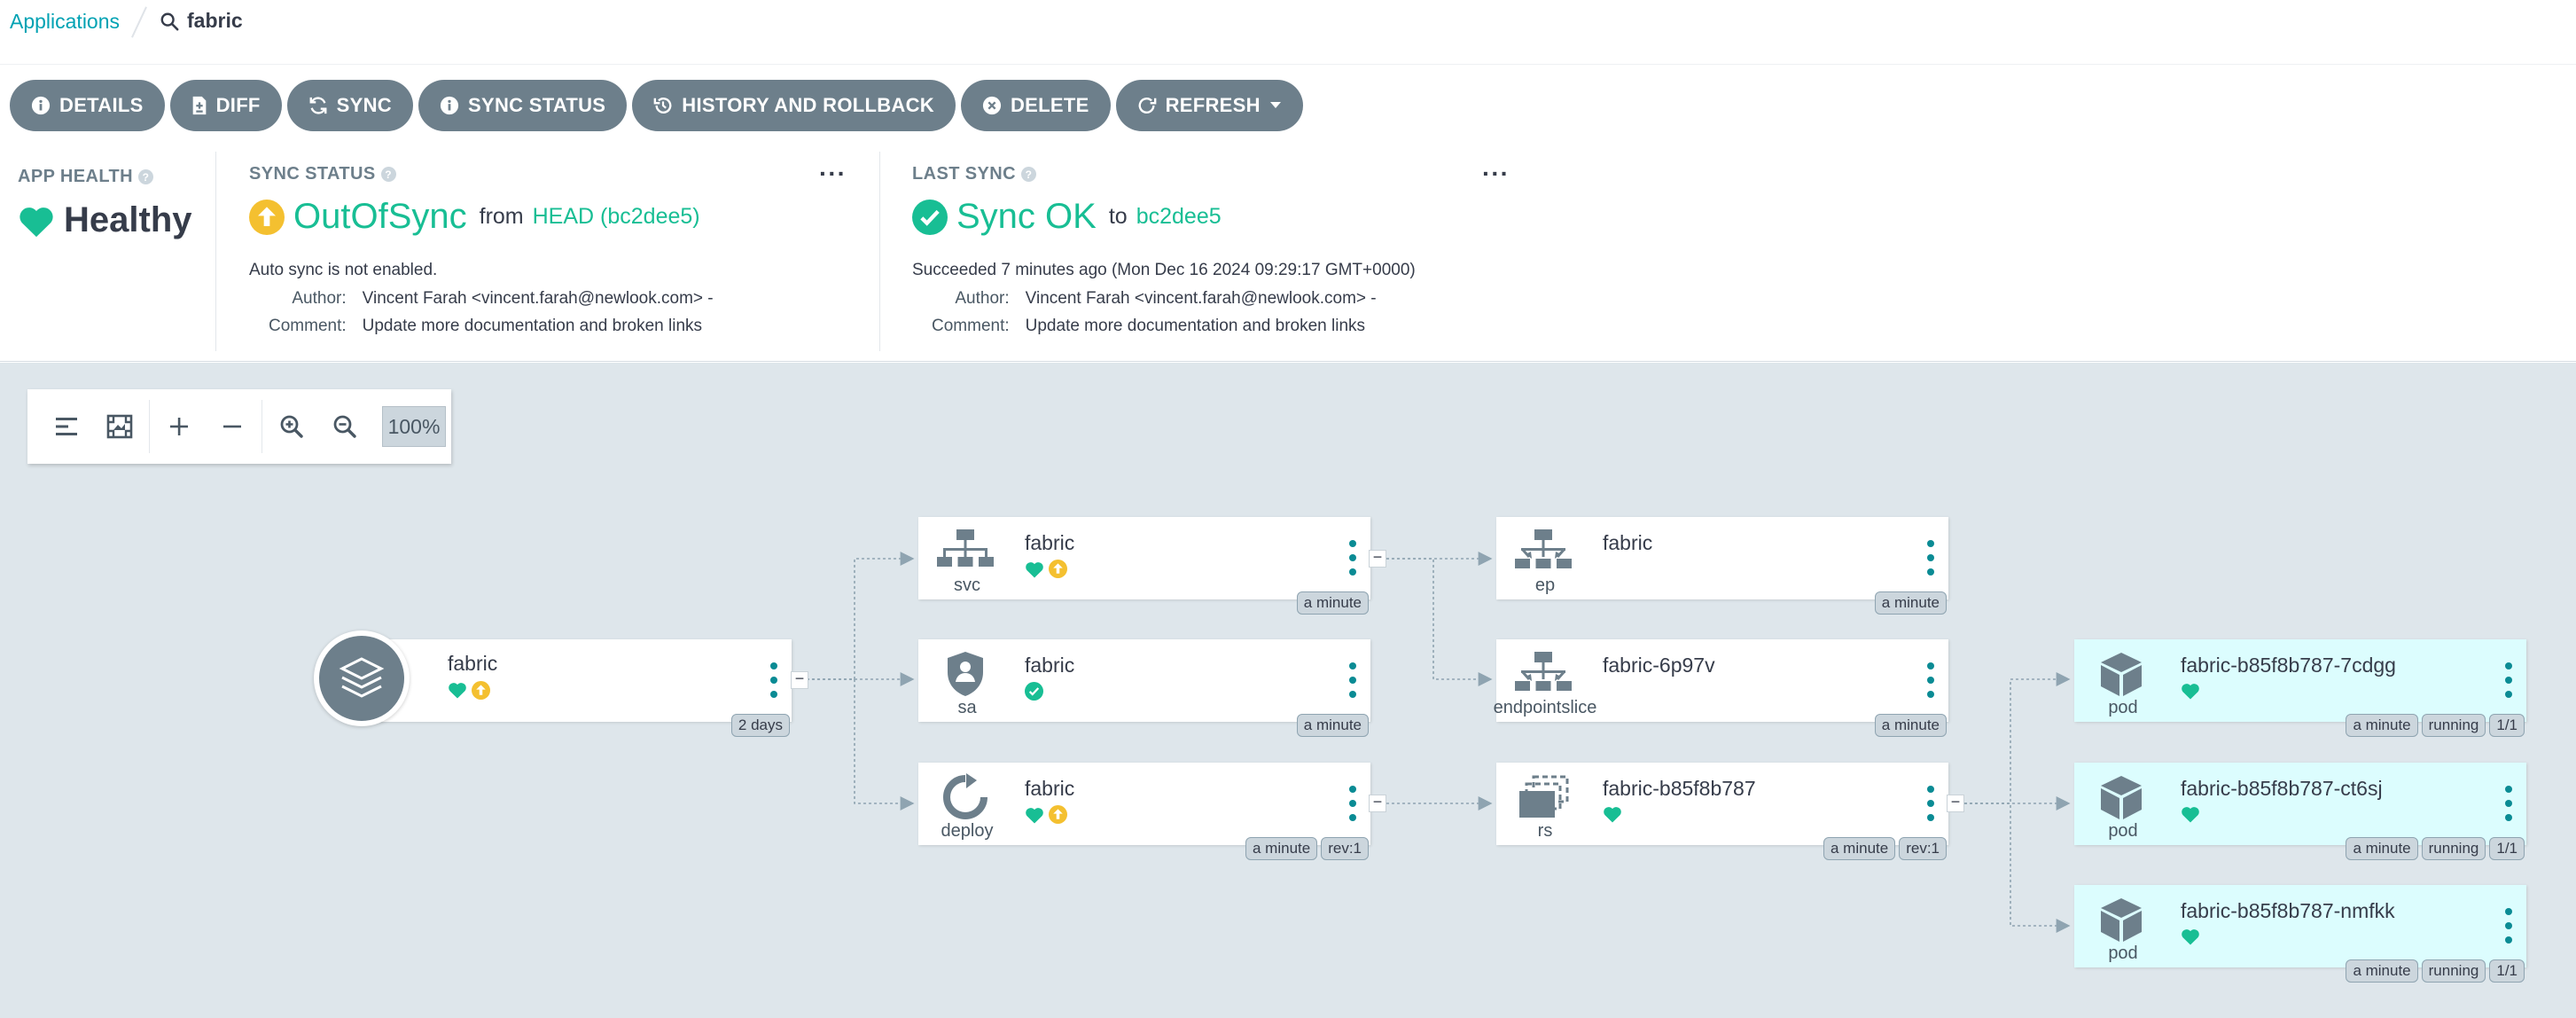 The image size is (2576, 1018). What do you see at coordinates (965, 674) in the screenshot?
I see `service-account-icon` at bounding box center [965, 674].